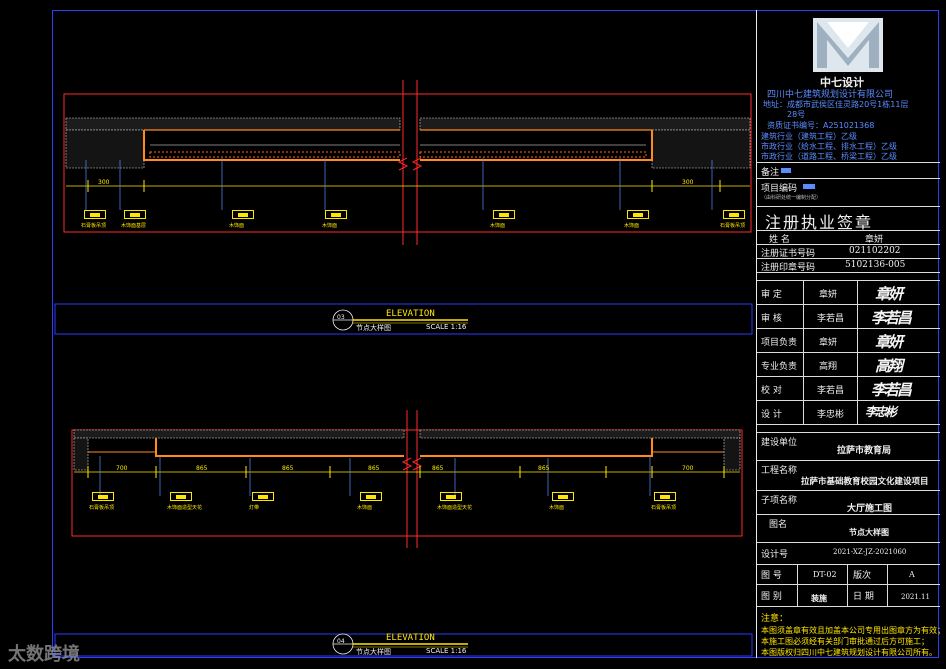 The width and height of the screenshot is (946, 669). What do you see at coordinates (848, 192) in the screenshot?
I see `project-code-row: 项目编码 （由科研处统一编制分配）` at bounding box center [848, 192].